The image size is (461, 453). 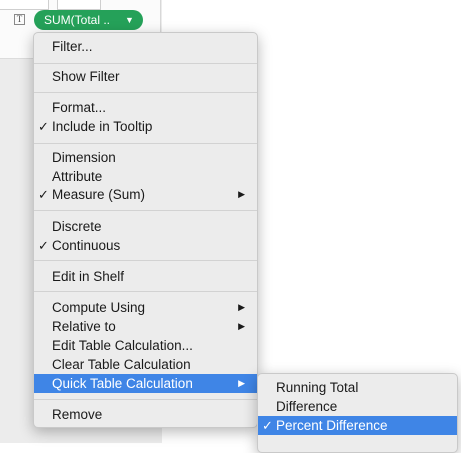 I want to click on menu-item-label: Show Filter, so click(x=86, y=76).